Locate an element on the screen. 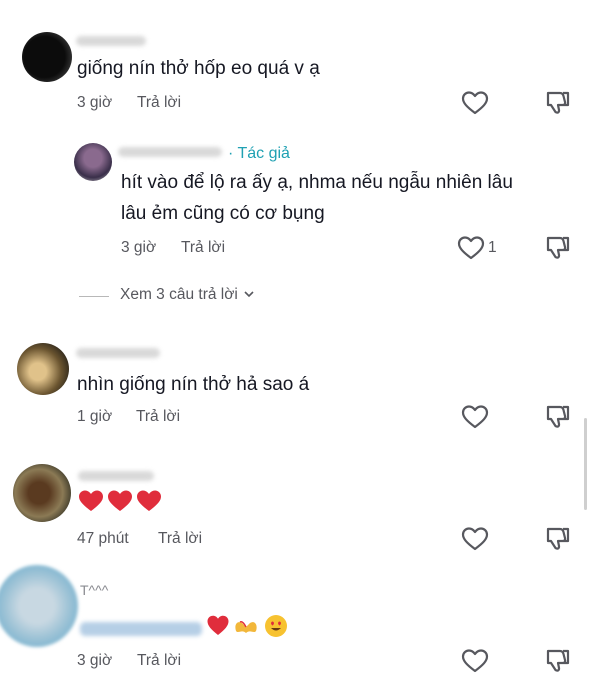 The height and width of the screenshot is (674, 591). emoji-row is located at coordinates (247, 626).